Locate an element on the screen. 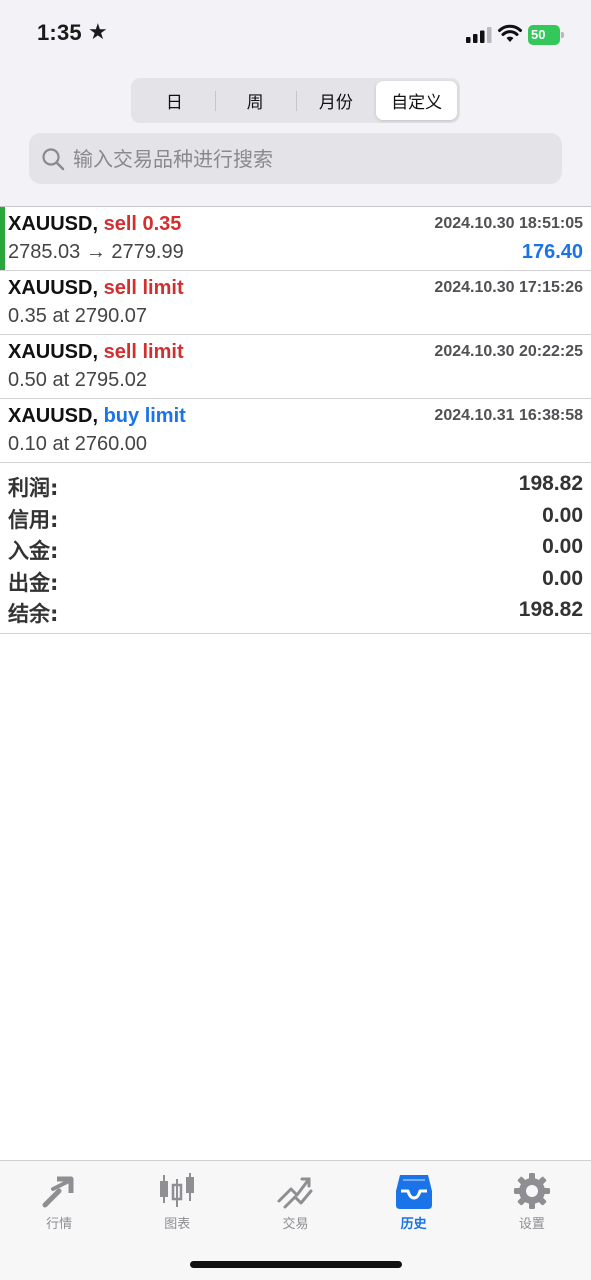 The height and width of the screenshot is (1280, 591). battery-icon: 50 is located at coordinates (546, 35).